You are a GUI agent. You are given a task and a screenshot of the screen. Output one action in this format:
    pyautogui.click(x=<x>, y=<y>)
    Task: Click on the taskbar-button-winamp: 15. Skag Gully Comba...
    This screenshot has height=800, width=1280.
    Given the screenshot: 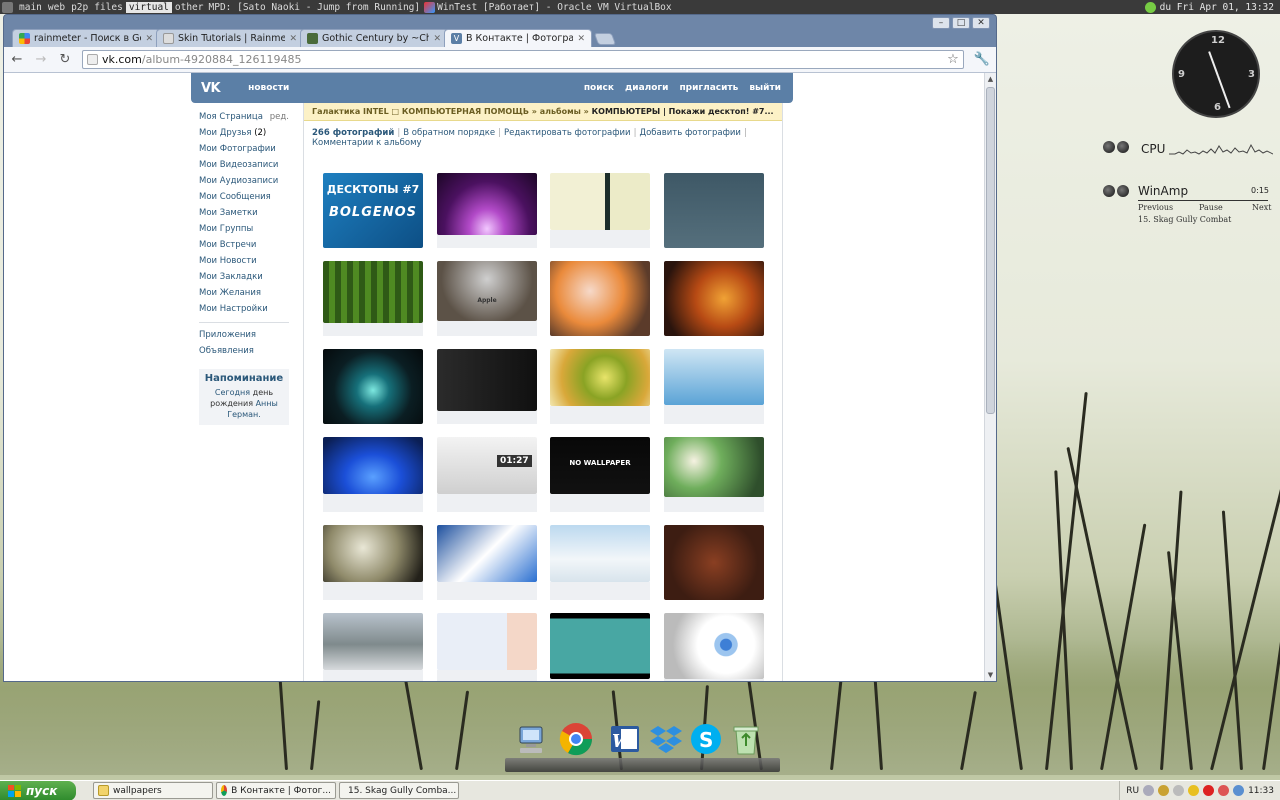 What is the action you would take?
    pyautogui.click(x=399, y=790)
    